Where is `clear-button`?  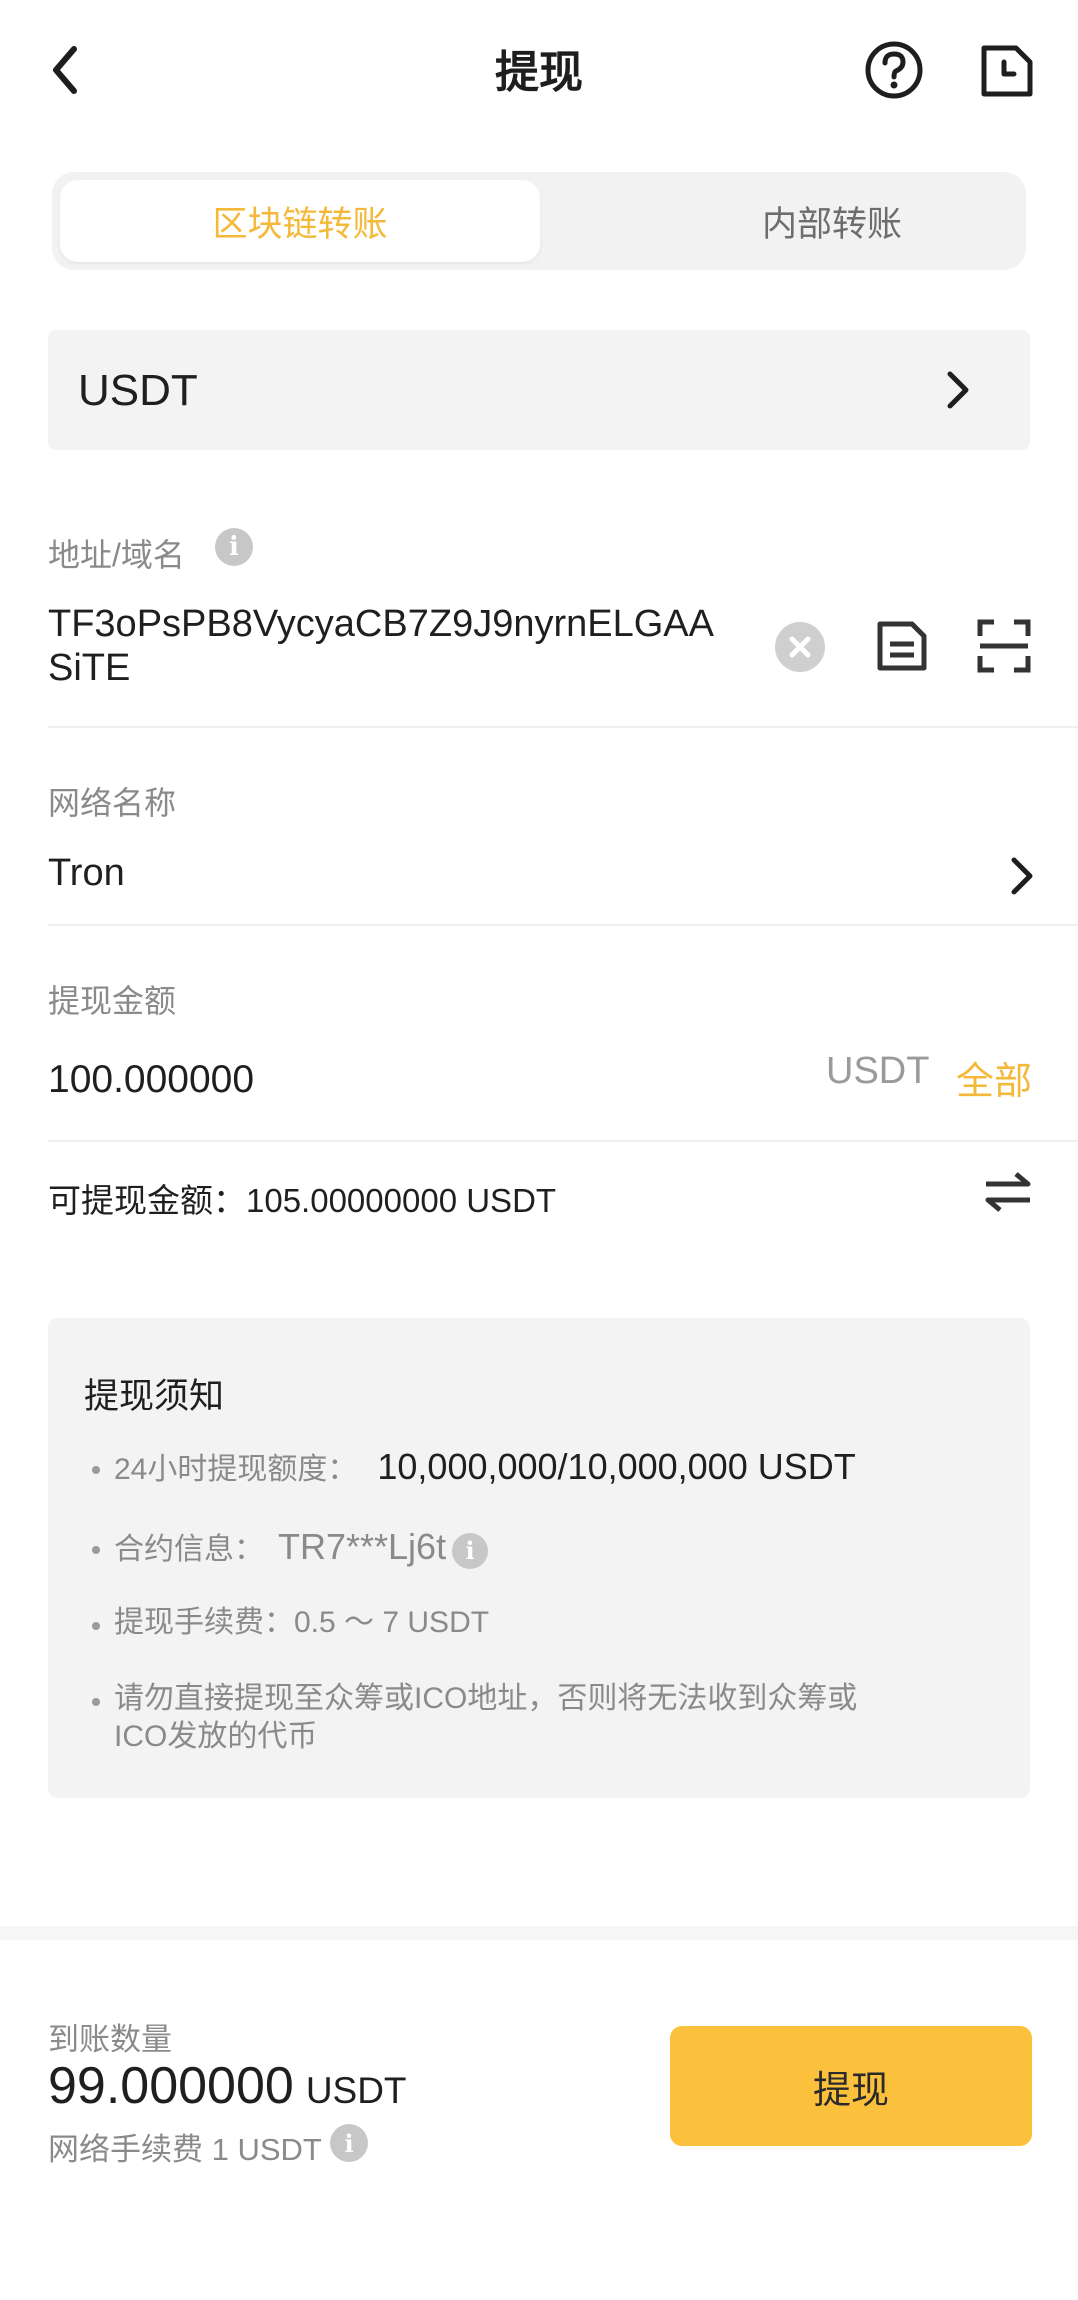 clear-button is located at coordinates (800, 647).